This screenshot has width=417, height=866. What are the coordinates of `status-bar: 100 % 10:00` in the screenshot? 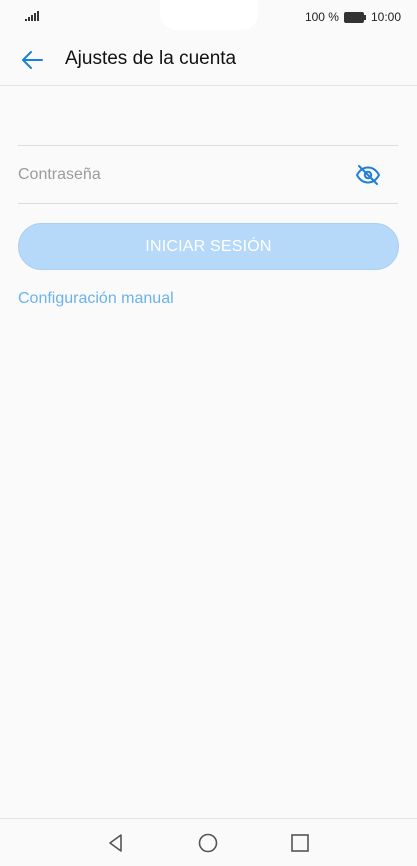 It's located at (208, 17).